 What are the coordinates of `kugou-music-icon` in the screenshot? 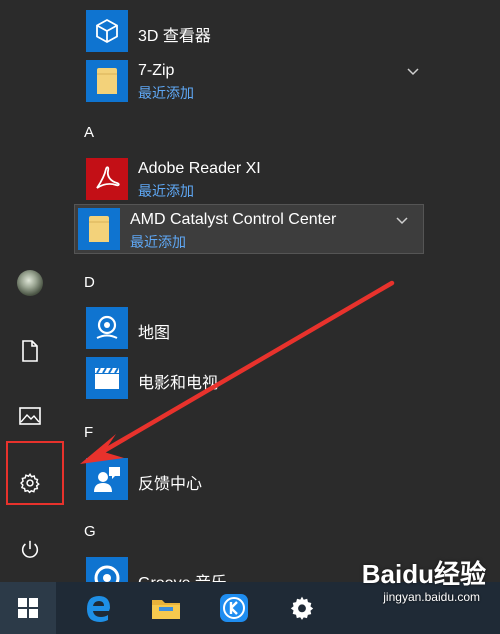 It's located at (234, 608).